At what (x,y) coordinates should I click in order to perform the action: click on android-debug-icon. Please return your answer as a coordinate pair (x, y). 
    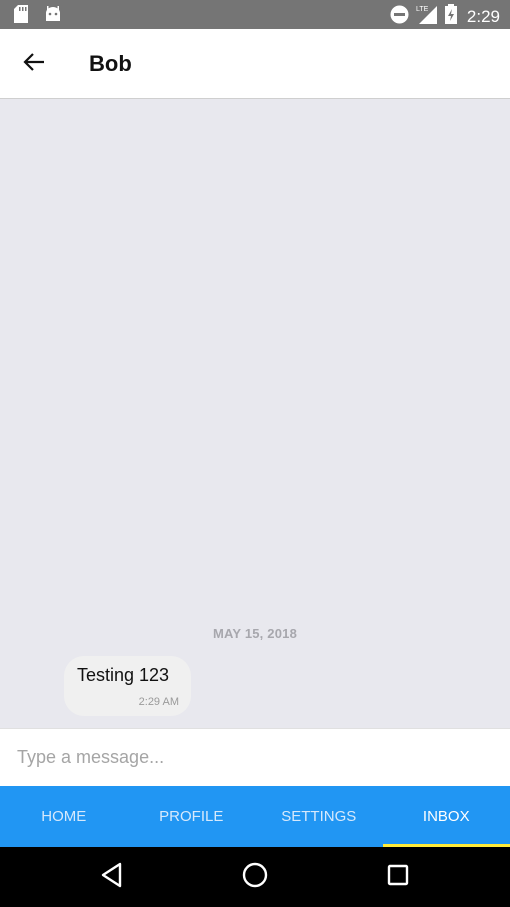
    Looking at the image, I should click on (53, 16).